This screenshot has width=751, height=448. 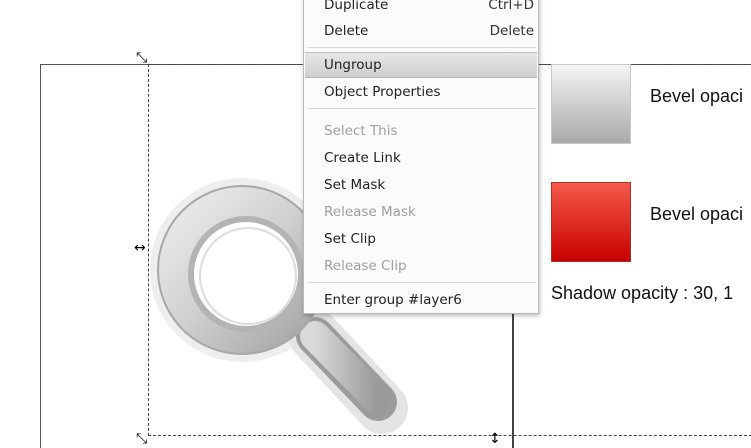 I want to click on menu-item-label: Ungroup, so click(x=353, y=65).